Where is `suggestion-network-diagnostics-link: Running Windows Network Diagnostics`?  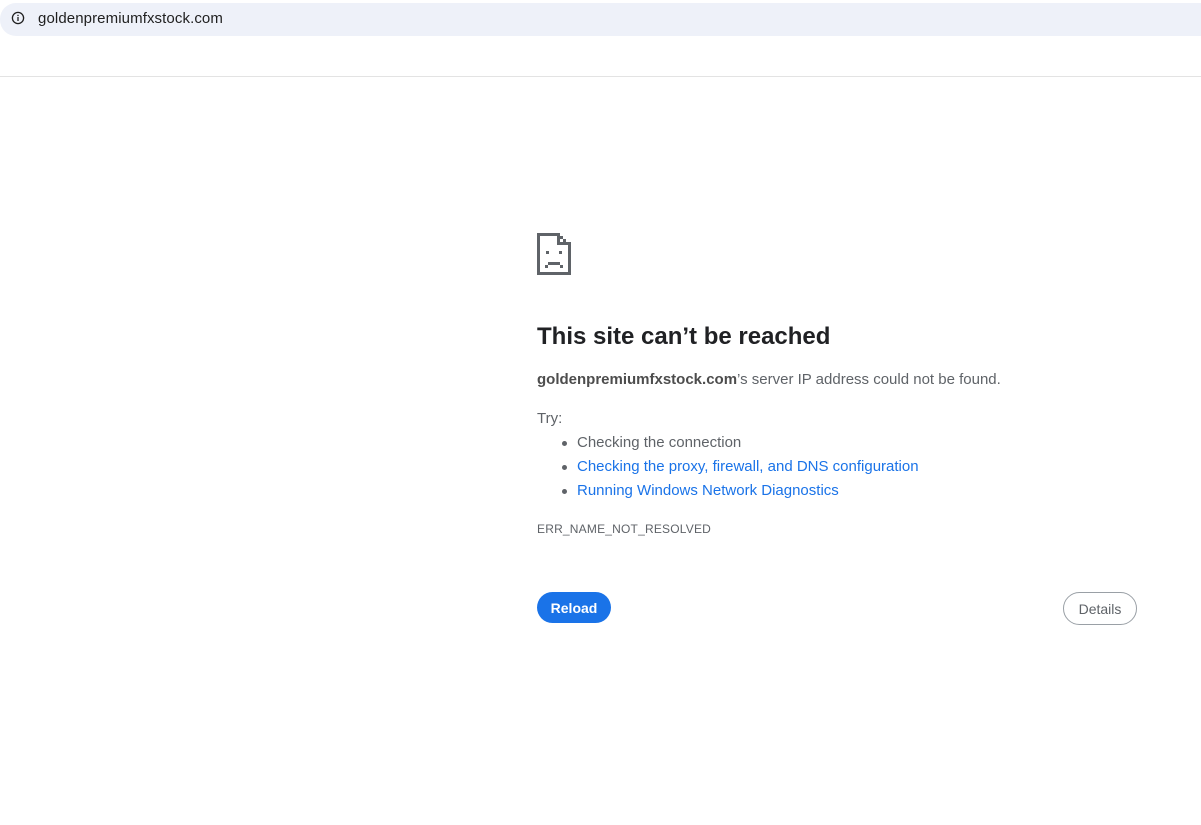 suggestion-network-diagnostics-link: Running Windows Network Diagnostics is located at coordinates (728, 492).